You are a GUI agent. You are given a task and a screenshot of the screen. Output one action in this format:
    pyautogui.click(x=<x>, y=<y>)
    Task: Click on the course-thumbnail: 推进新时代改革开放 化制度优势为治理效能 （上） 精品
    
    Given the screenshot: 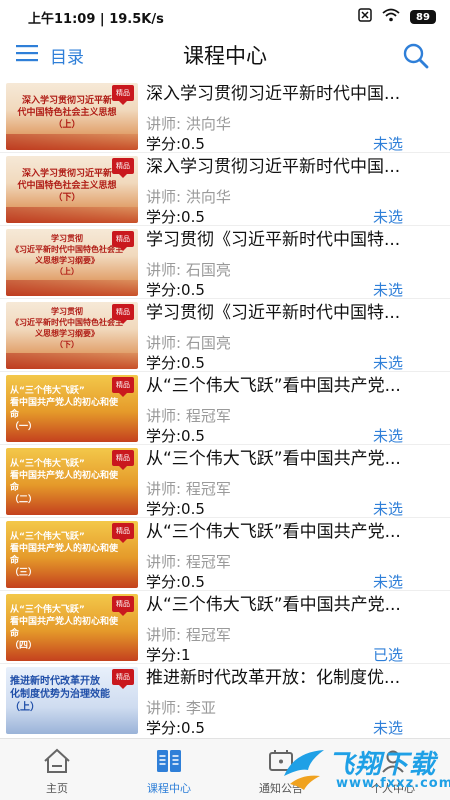 What is the action you would take?
    pyautogui.click(x=72, y=700)
    